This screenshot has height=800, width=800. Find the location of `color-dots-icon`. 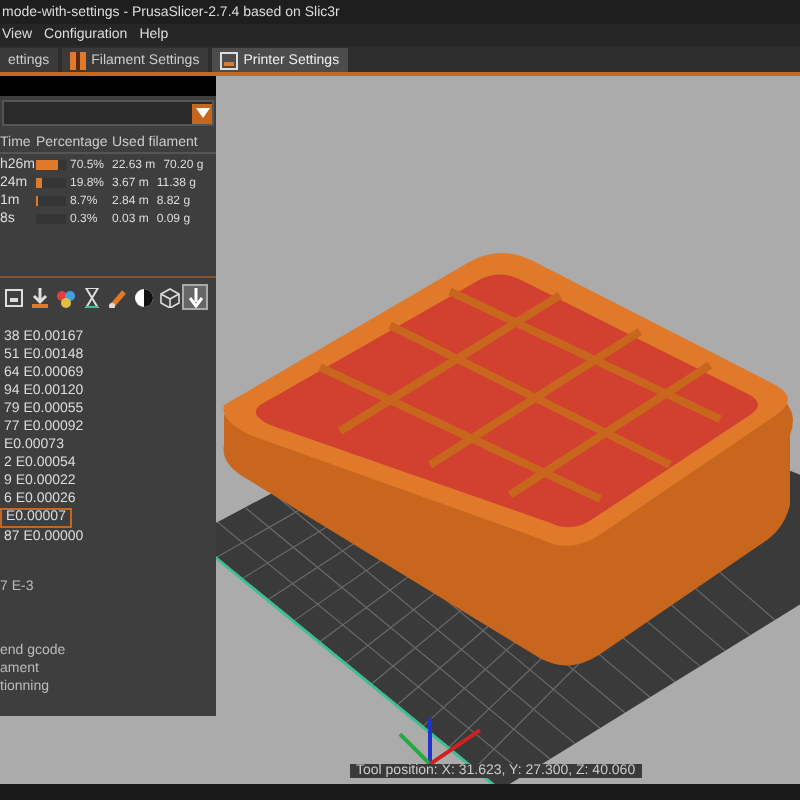

color-dots-icon is located at coordinates (65, 297).